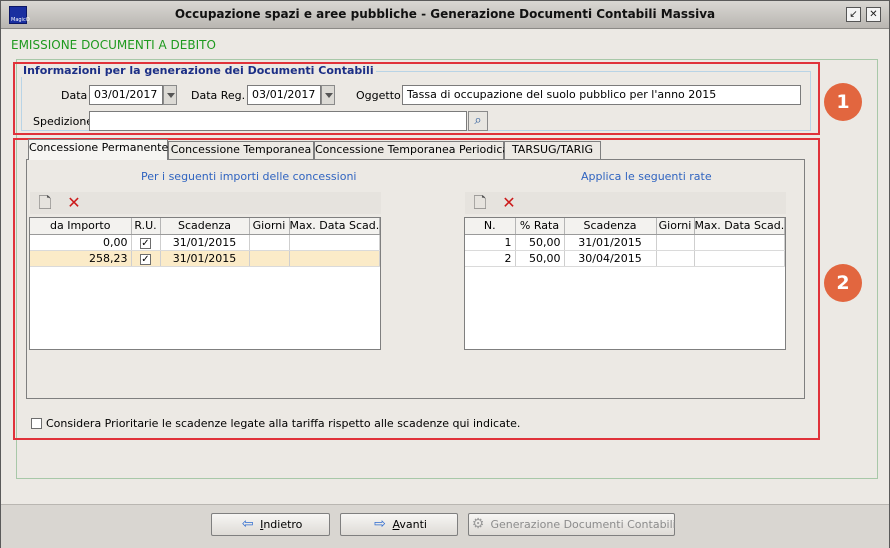  Describe the element at coordinates (283, 524) in the screenshot. I see `back-button-label: ndietro` at that location.